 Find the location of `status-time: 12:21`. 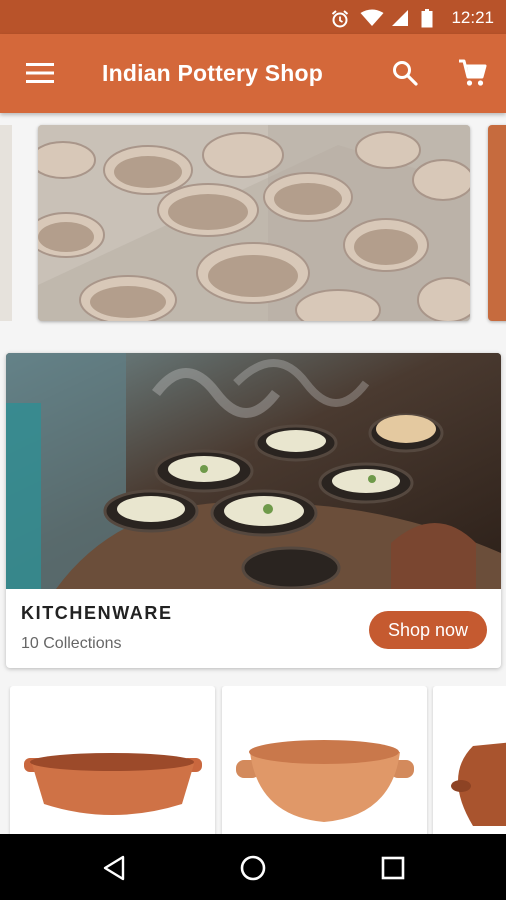

status-time: 12:21 is located at coordinates (472, 17).